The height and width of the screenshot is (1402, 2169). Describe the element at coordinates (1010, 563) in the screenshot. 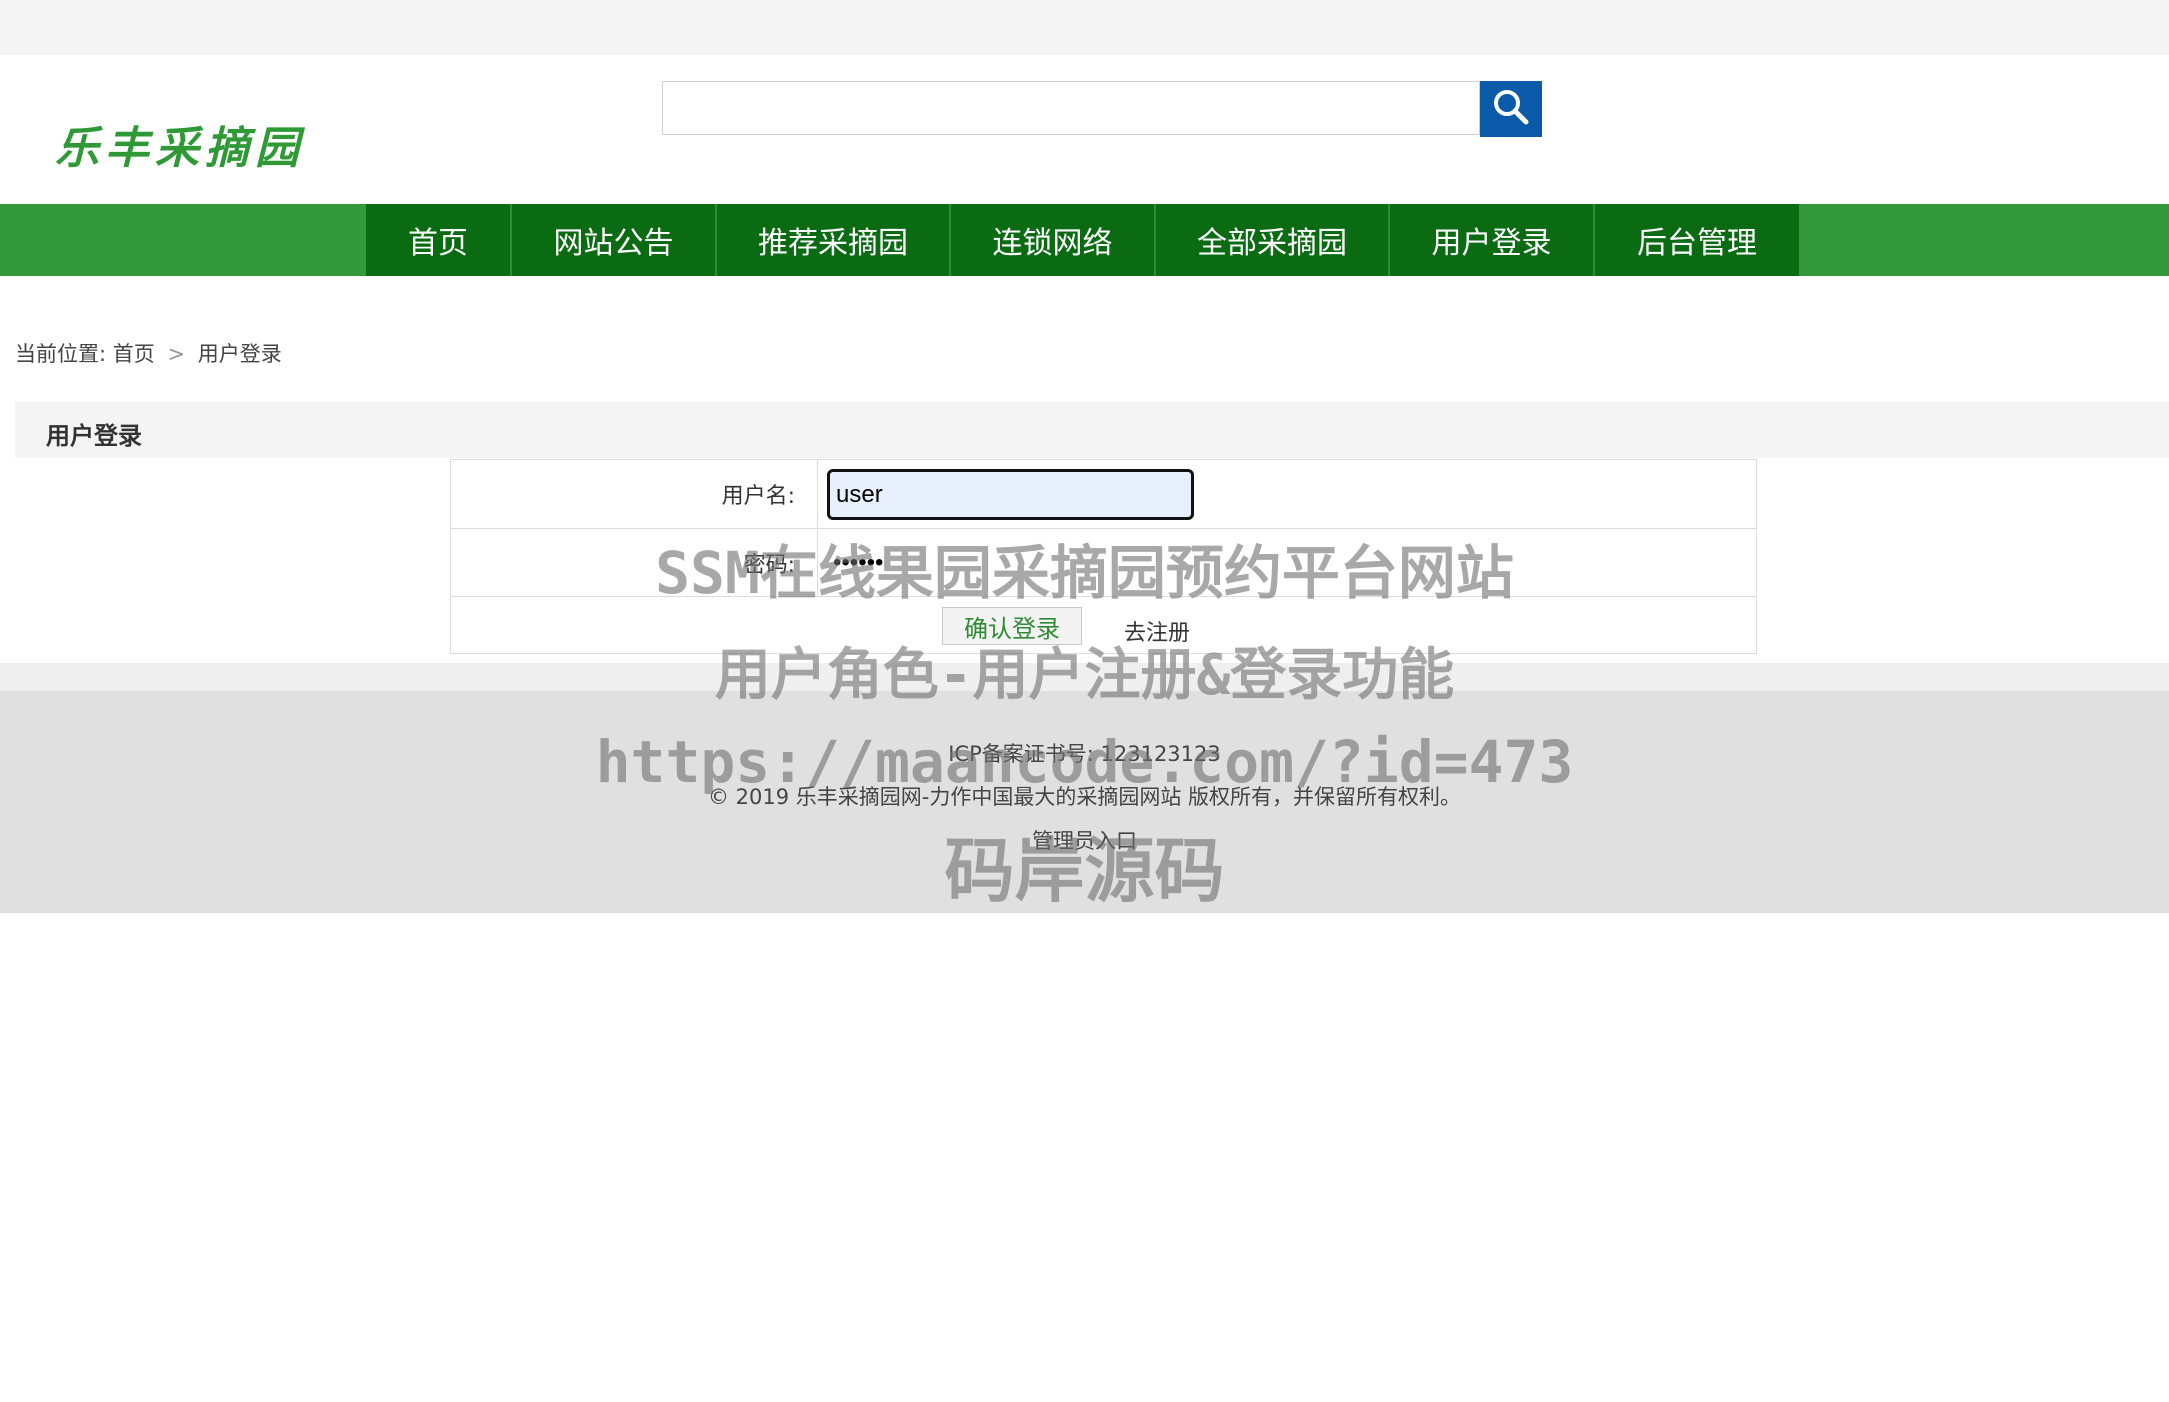

I see `password-input` at that location.